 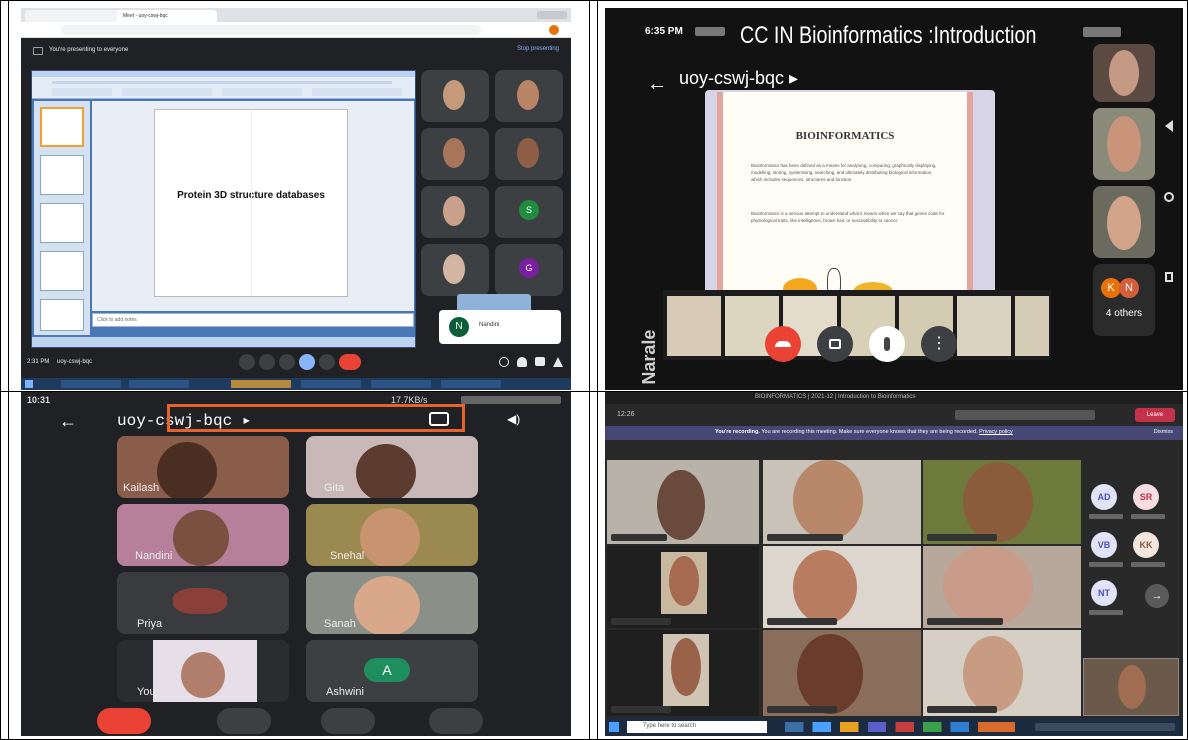 I want to click on present-button, so click(x=307, y=362).